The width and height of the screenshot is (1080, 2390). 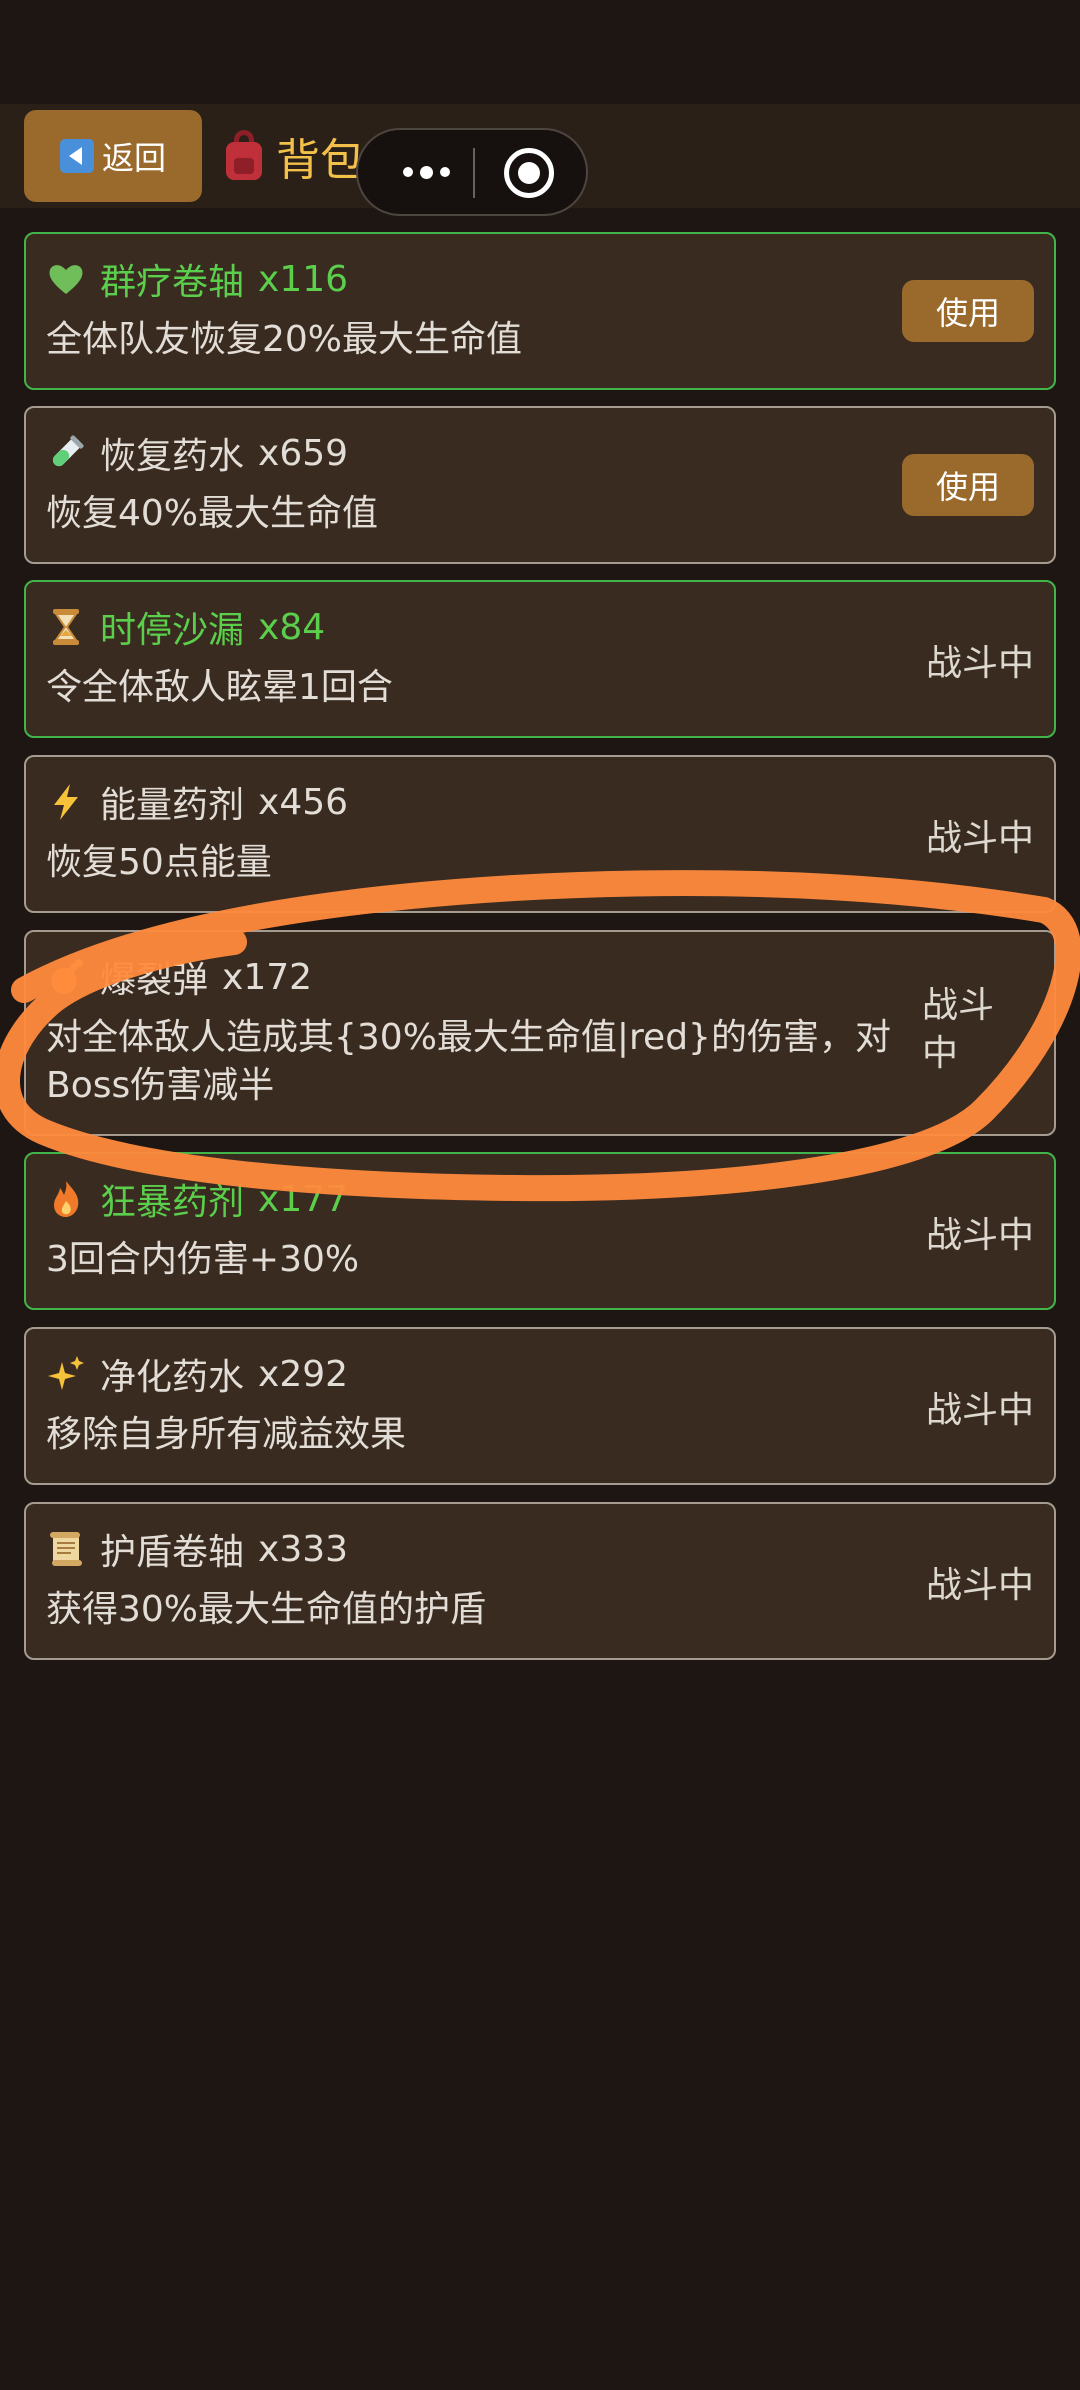 I want to click on item-count: x177, so click(x=303, y=1199).